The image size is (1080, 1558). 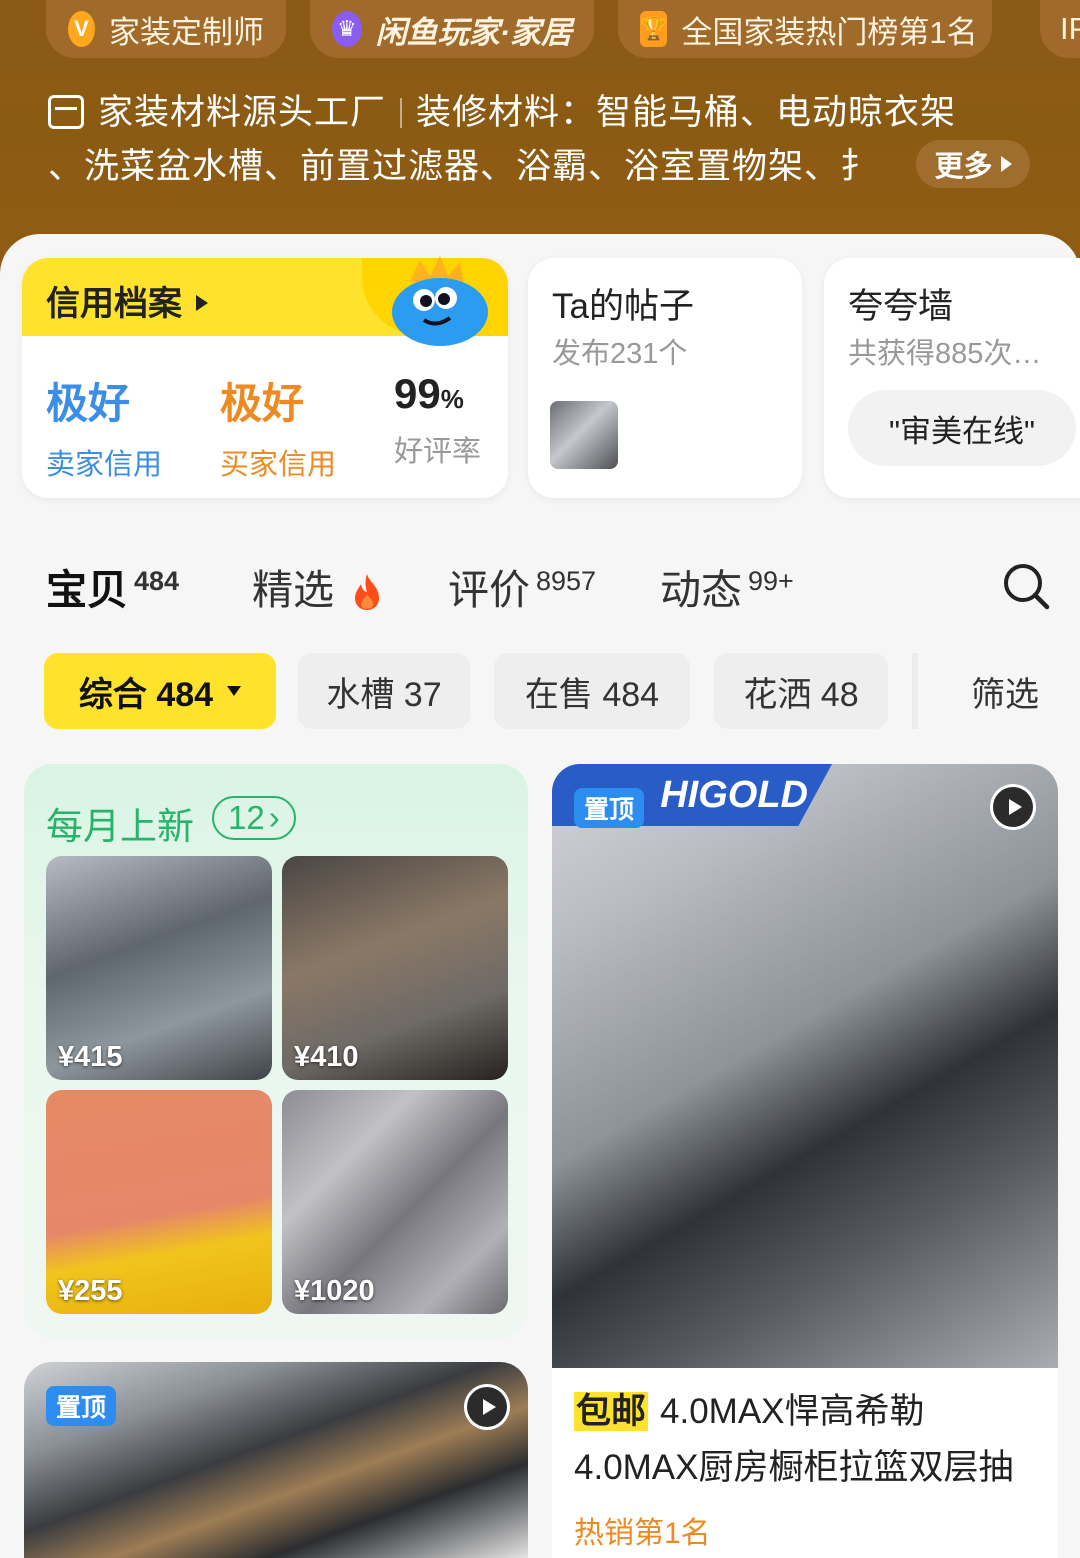 What do you see at coordinates (623, 306) in the screenshot?
I see `posts-title: Ta的帖子` at bounding box center [623, 306].